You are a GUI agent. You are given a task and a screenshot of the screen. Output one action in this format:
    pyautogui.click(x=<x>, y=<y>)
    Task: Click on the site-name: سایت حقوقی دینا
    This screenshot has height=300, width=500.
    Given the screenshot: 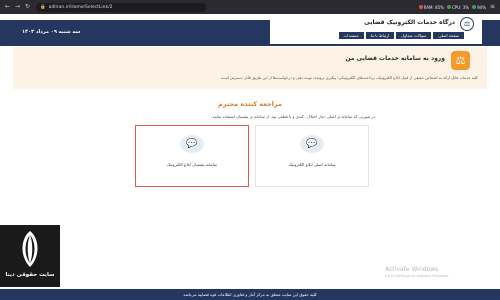 What is the action you would take?
    pyautogui.click(x=30, y=275)
    